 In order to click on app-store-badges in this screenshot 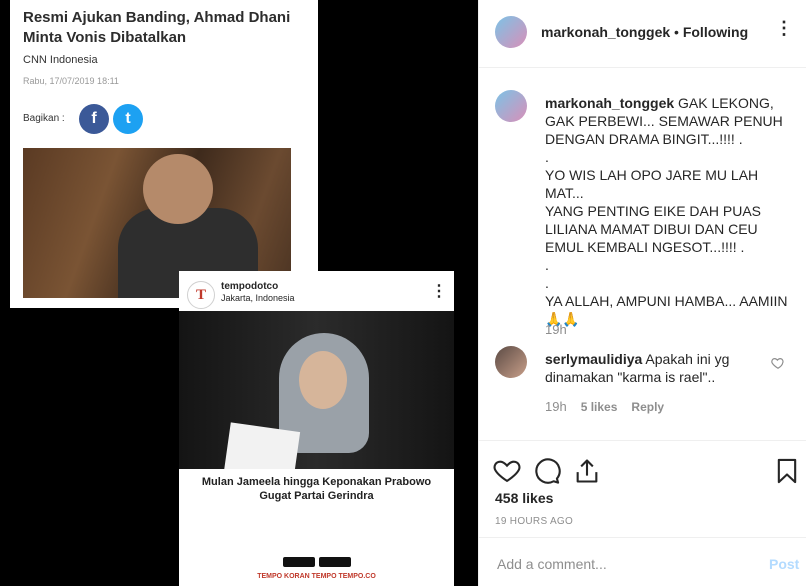, I will do `click(317, 562)`.